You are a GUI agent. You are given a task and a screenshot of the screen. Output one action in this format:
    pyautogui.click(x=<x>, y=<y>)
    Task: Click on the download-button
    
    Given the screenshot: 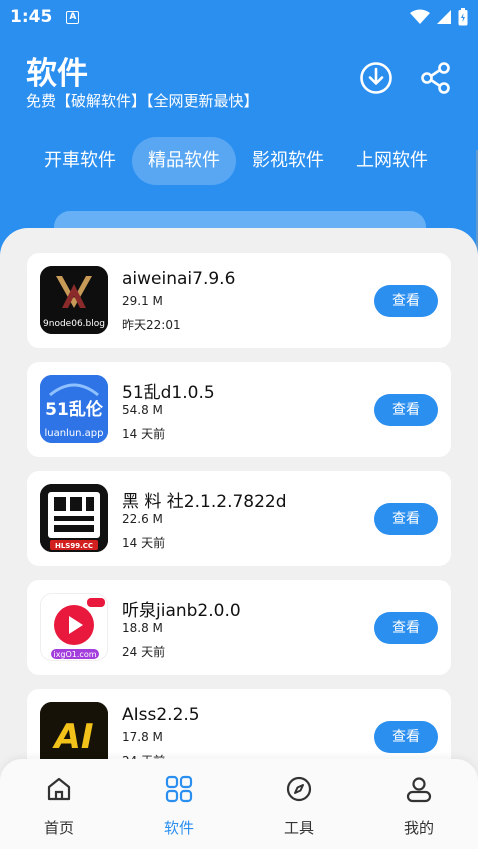 What is the action you would take?
    pyautogui.click(x=376, y=78)
    